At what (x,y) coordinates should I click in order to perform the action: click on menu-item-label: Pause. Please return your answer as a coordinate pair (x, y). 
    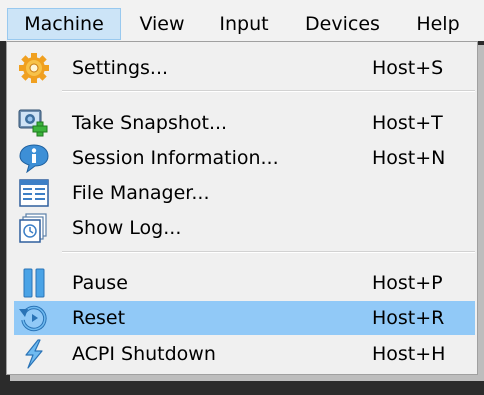
    Looking at the image, I should click on (100, 283).